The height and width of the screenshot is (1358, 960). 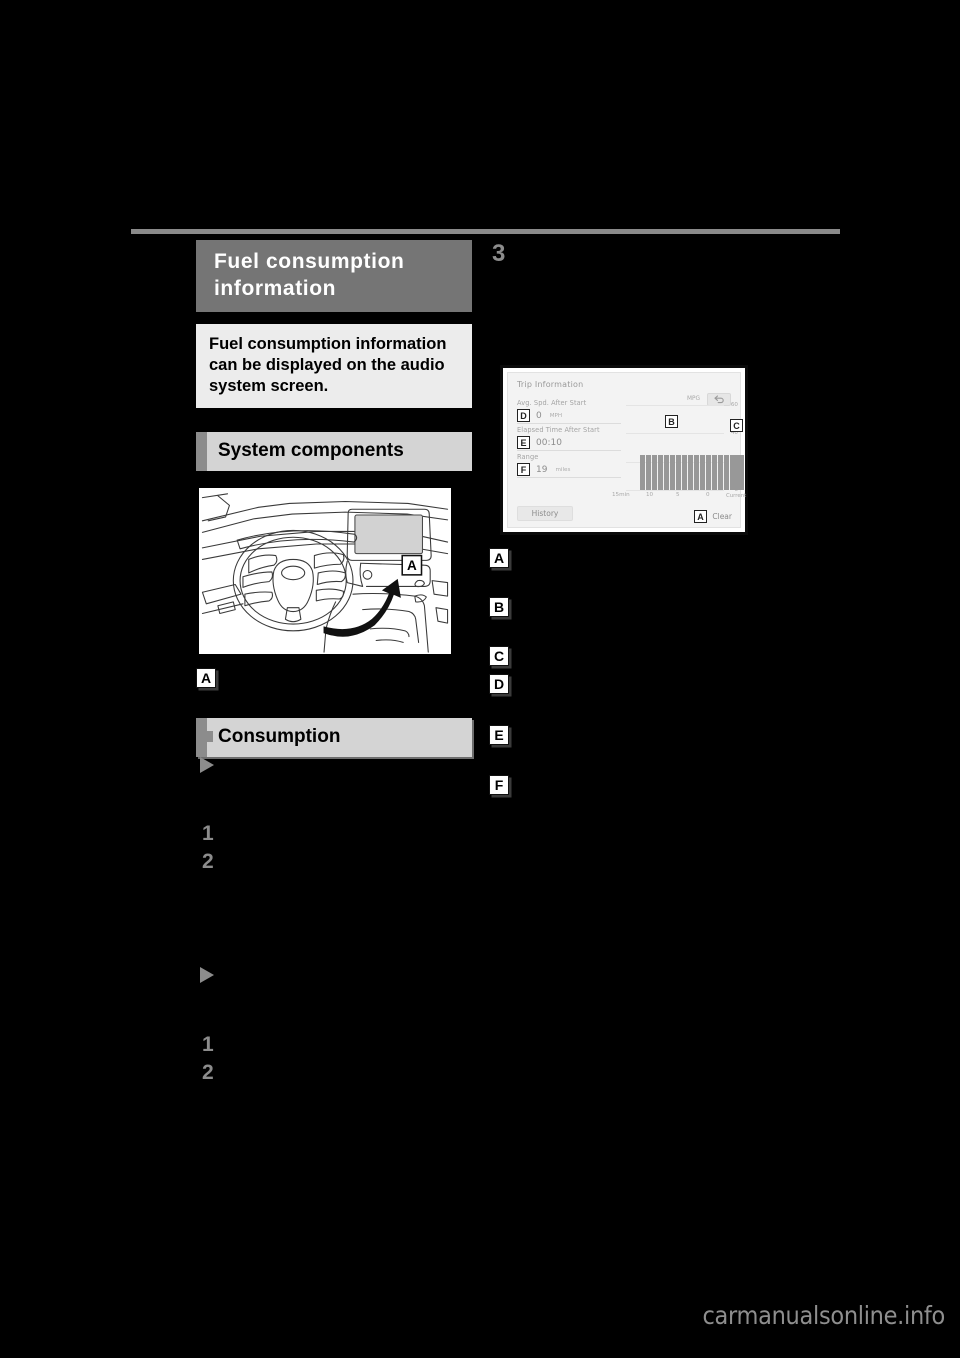 I want to click on callout-c: C, so click(x=736, y=425).